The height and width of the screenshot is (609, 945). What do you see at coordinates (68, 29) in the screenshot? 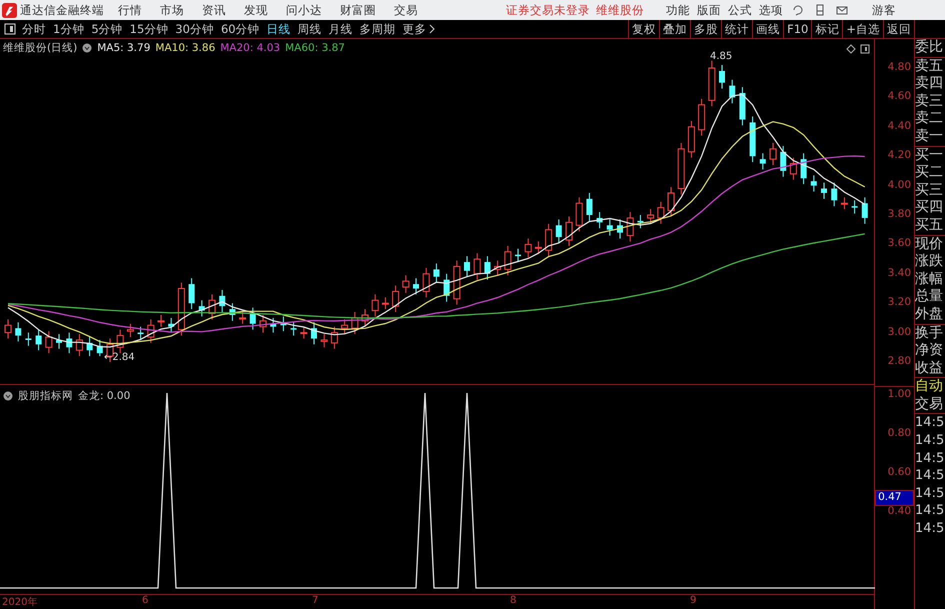
I see `period-tab: 1分钟` at bounding box center [68, 29].